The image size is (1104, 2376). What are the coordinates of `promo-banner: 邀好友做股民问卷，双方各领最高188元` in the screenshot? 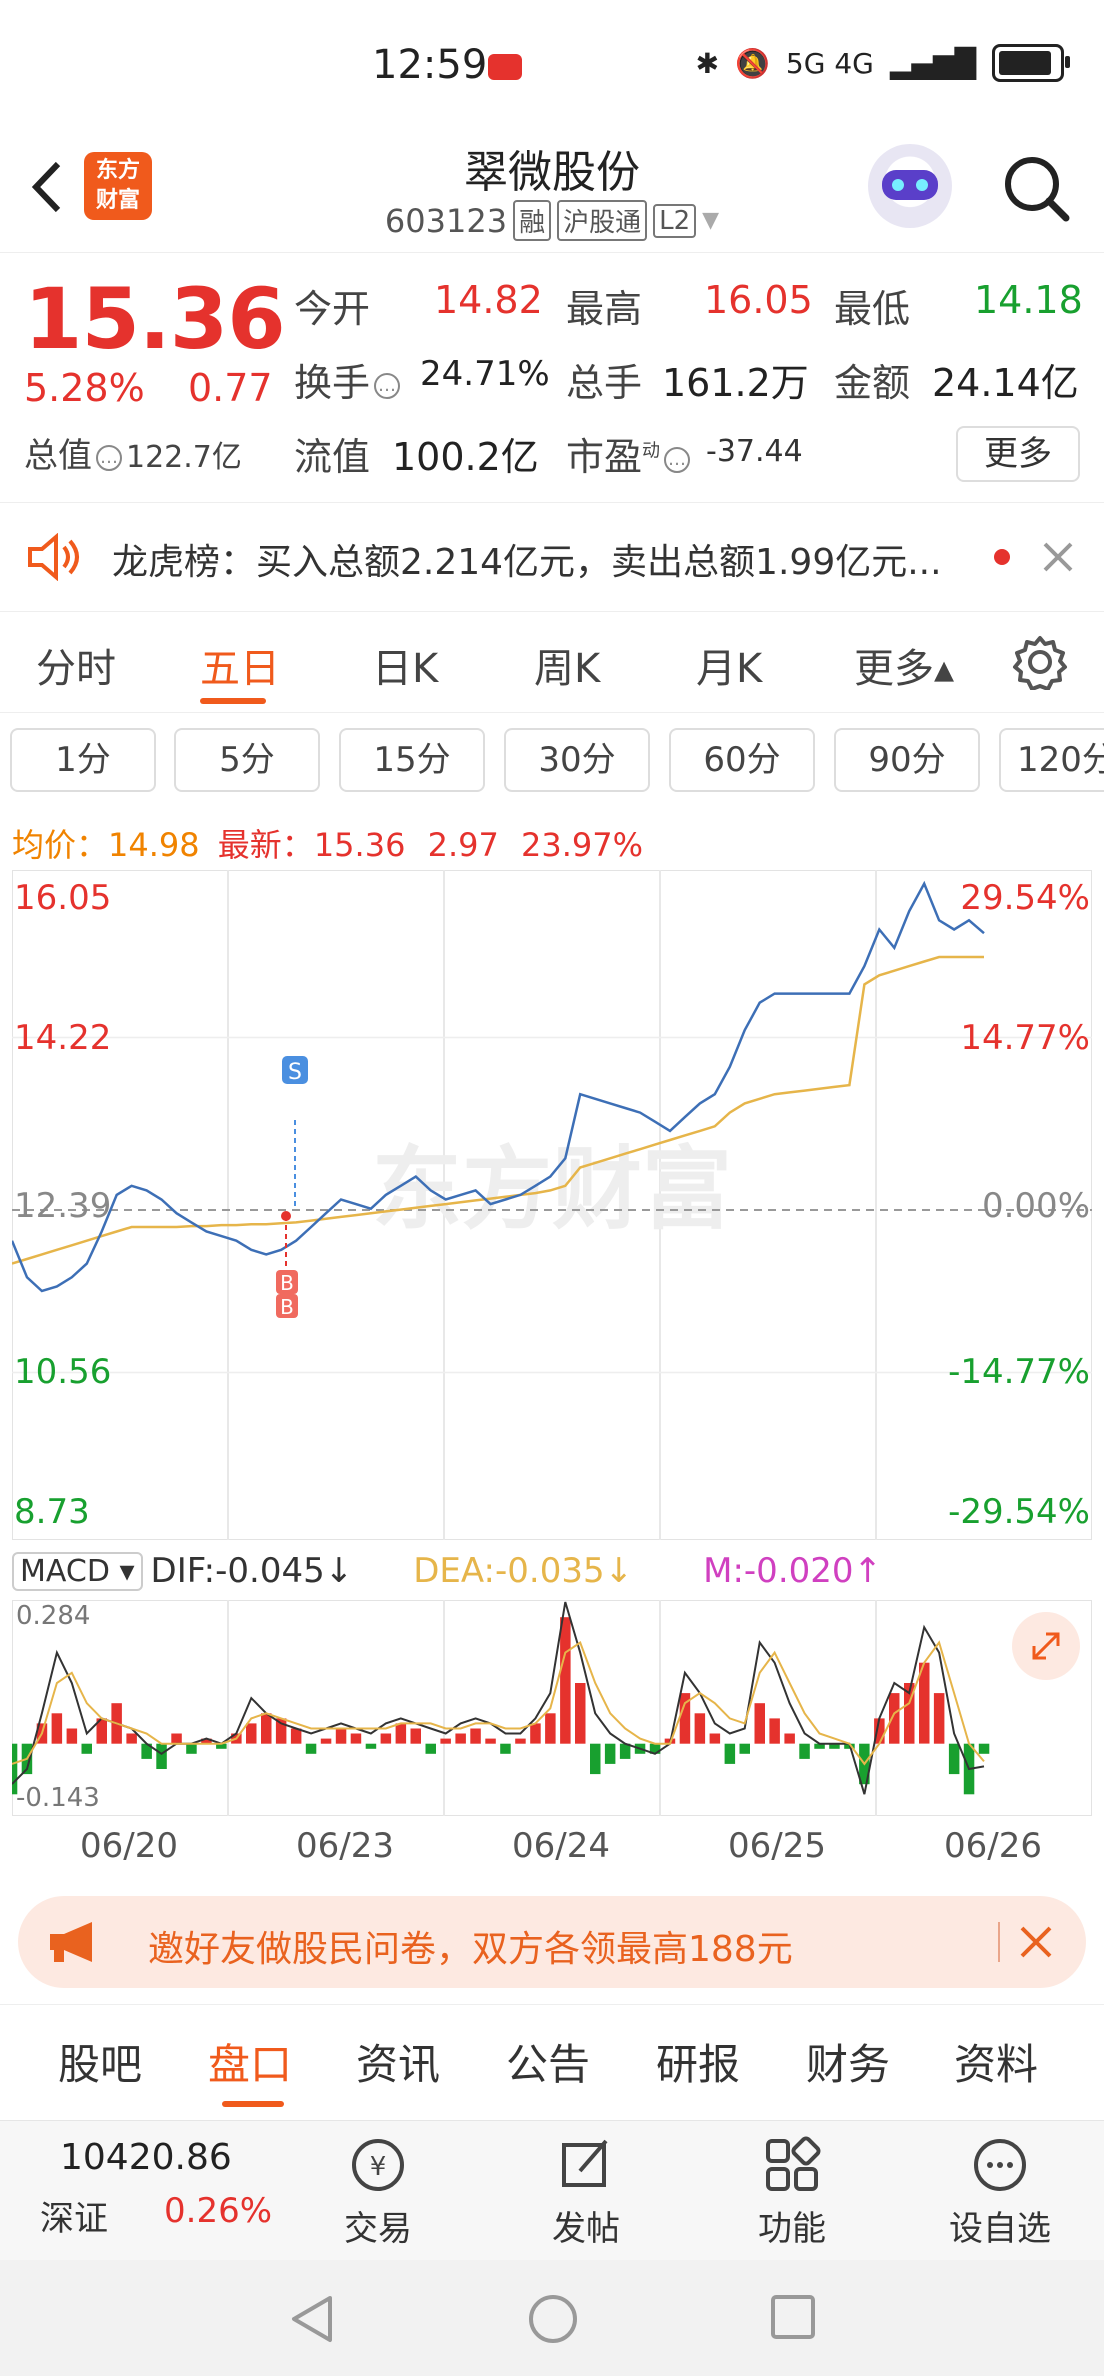 It's located at (552, 1942).